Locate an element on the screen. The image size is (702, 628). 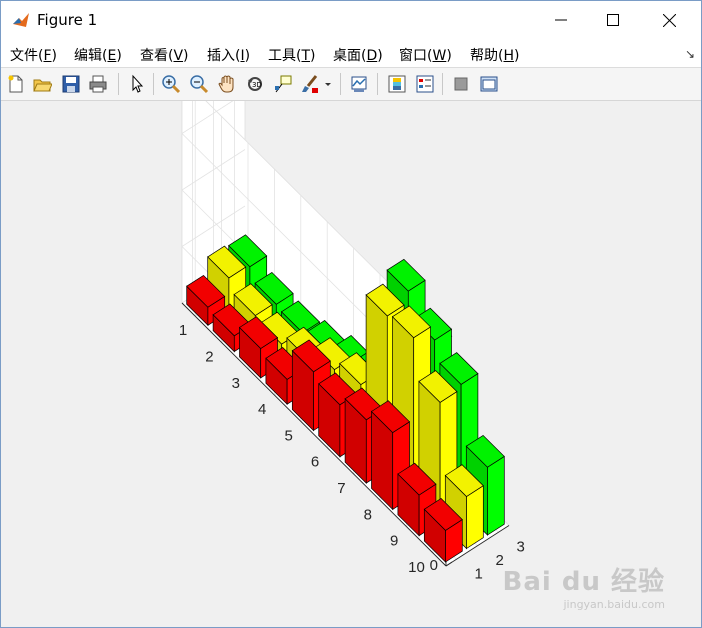
brush-dropdown-icon is located at coordinates (328, 84).